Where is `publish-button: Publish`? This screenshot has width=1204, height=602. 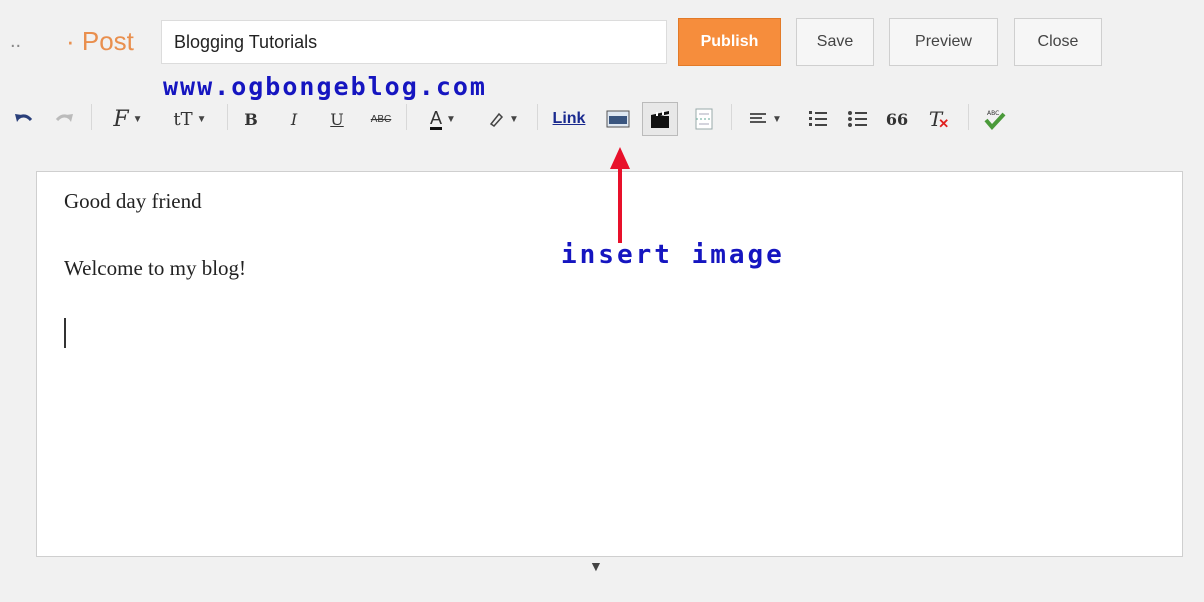
publish-button: Publish is located at coordinates (729, 42).